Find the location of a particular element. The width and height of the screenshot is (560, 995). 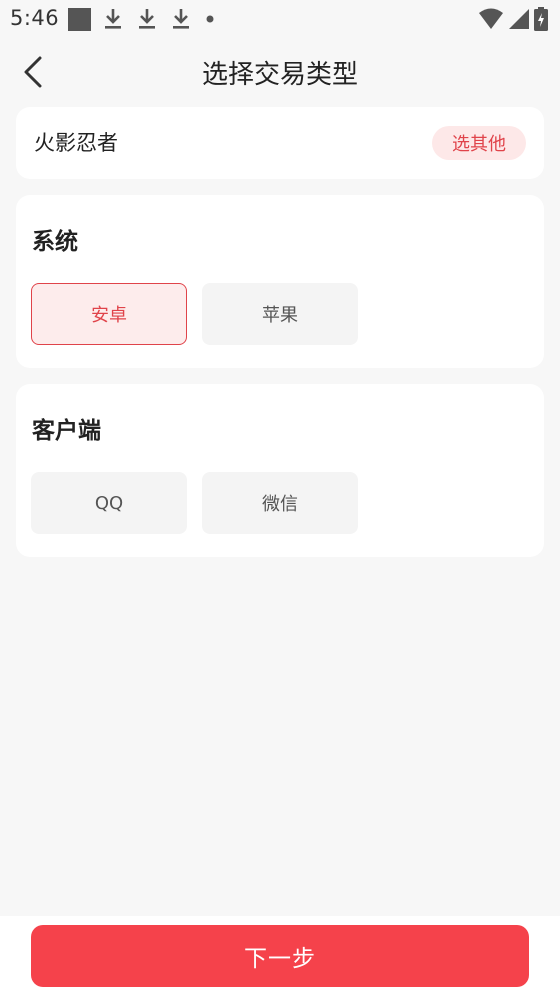

choose-other-button: 选其他 is located at coordinates (479, 143).